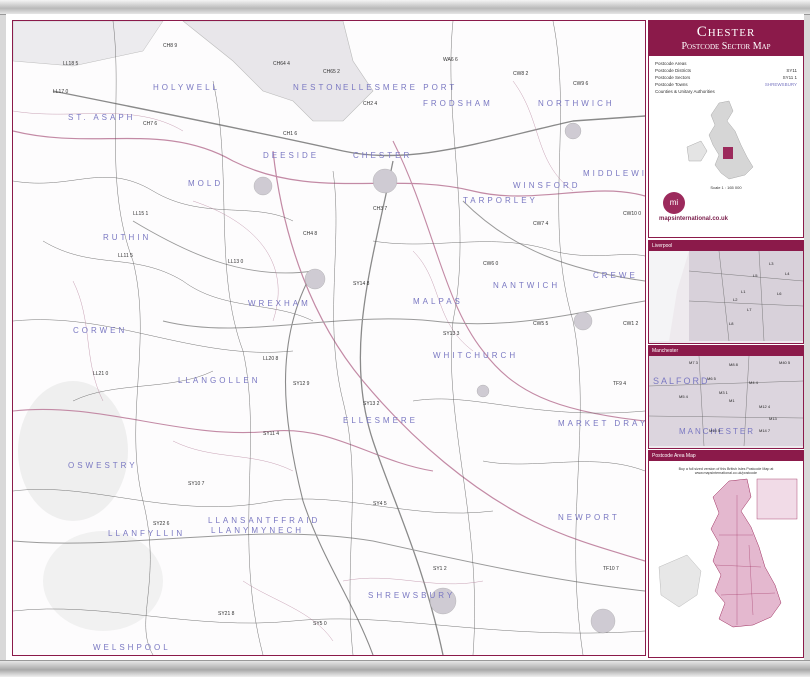  What do you see at coordinates (264, 520) in the screenshot?
I see `town-label: LLANSANTFFRAID` at bounding box center [264, 520].